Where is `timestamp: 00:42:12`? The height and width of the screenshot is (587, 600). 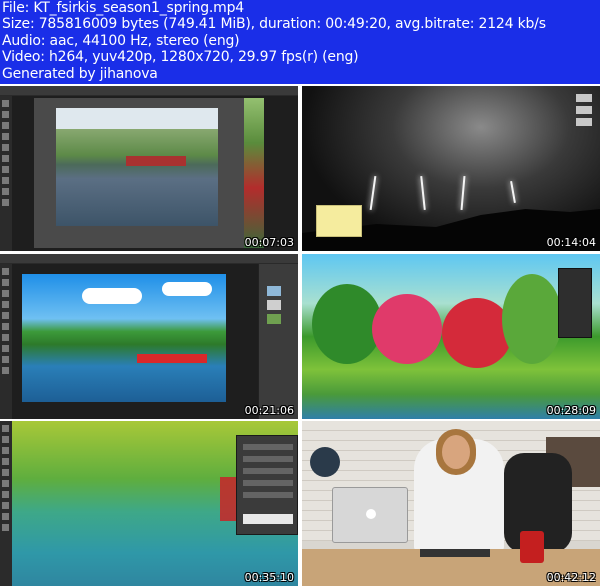
timestamp: 00:42:12 is located at coordinates (571, 577).